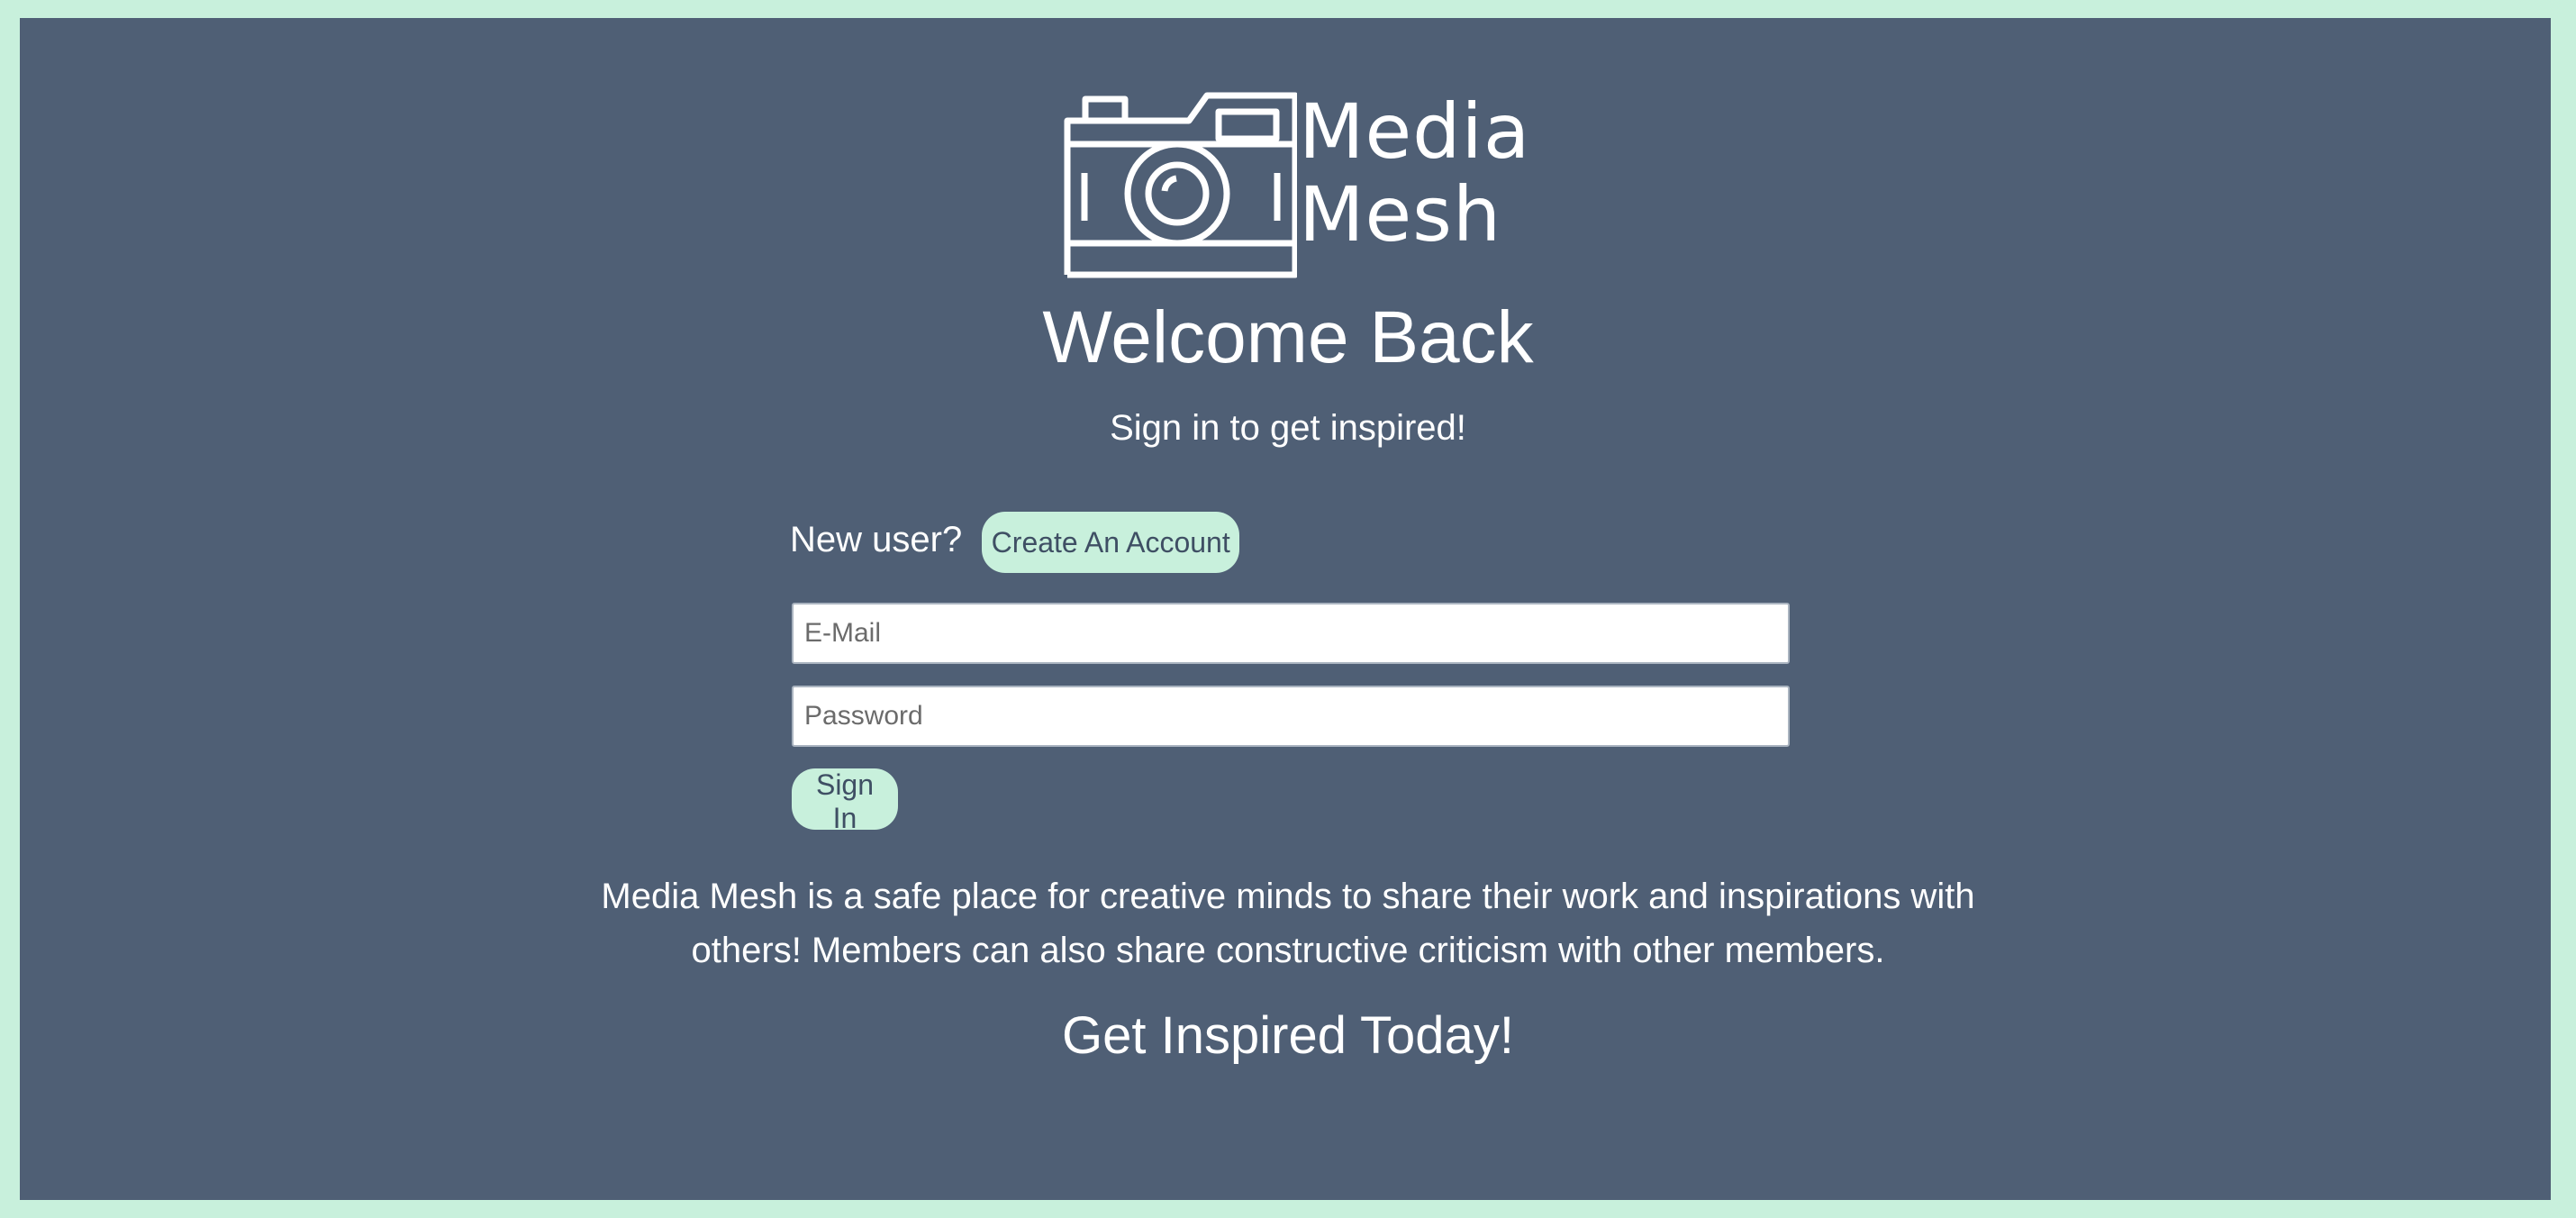 The image size is (2576, 1218). Describe the element at coordinates (1415, 131) in the screenshot. I see `brand-name-line1: Media` at that location.